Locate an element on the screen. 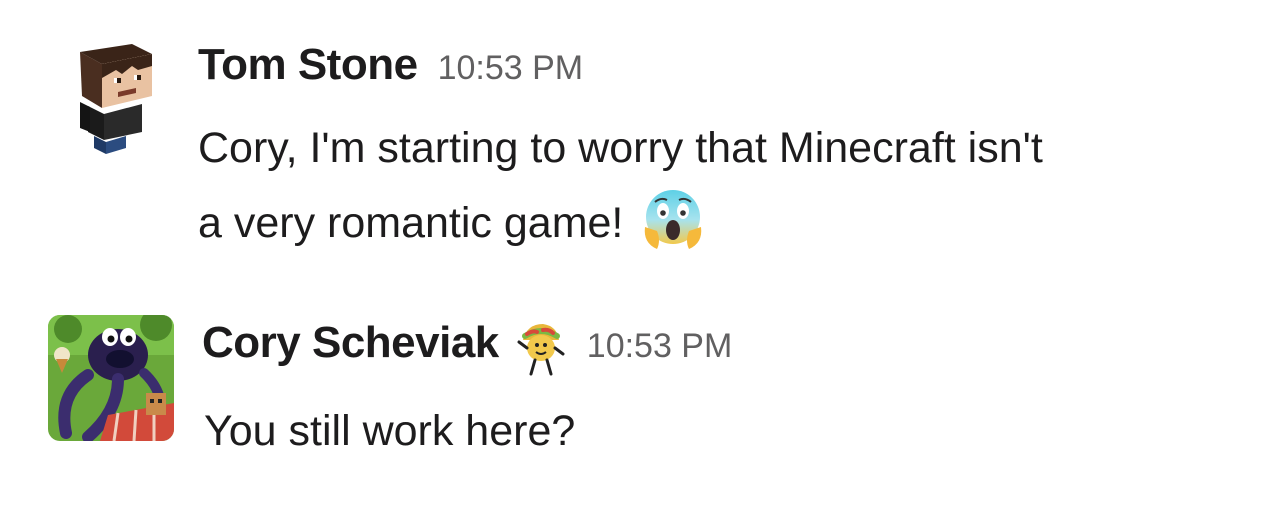  minecraft-character-avatar is located at coordinates (116, 99).